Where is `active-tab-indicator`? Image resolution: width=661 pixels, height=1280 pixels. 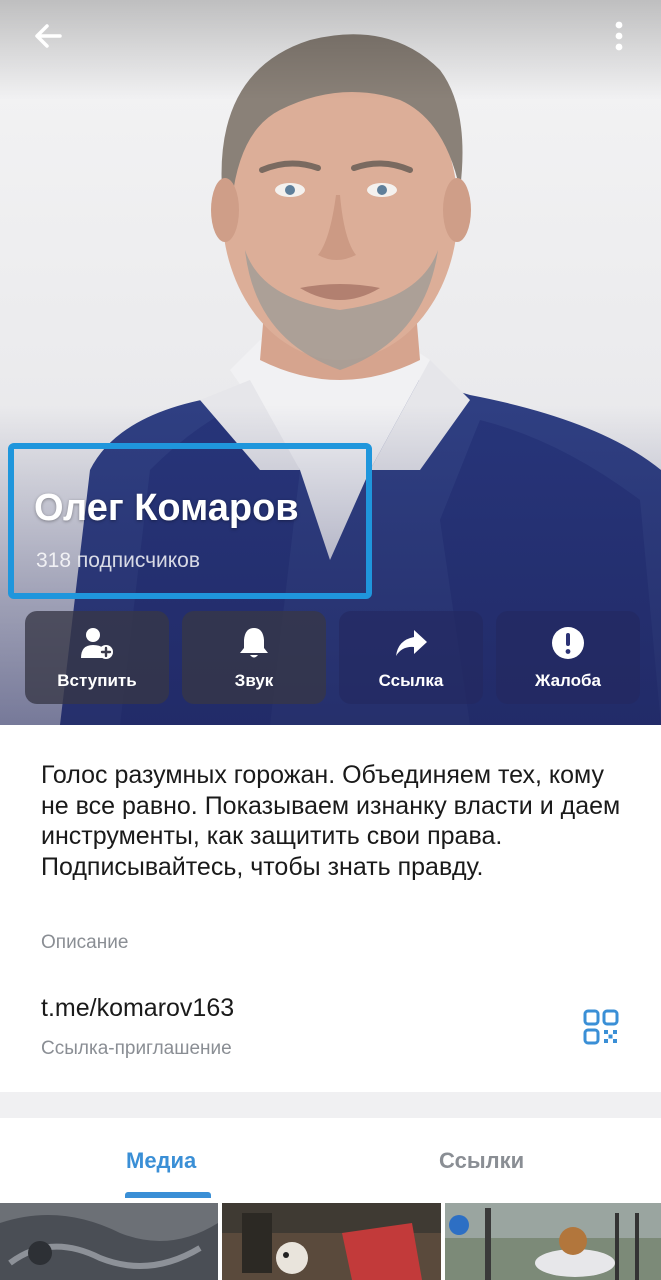 active-tab-indicator is located at coordinates (168, 1195).